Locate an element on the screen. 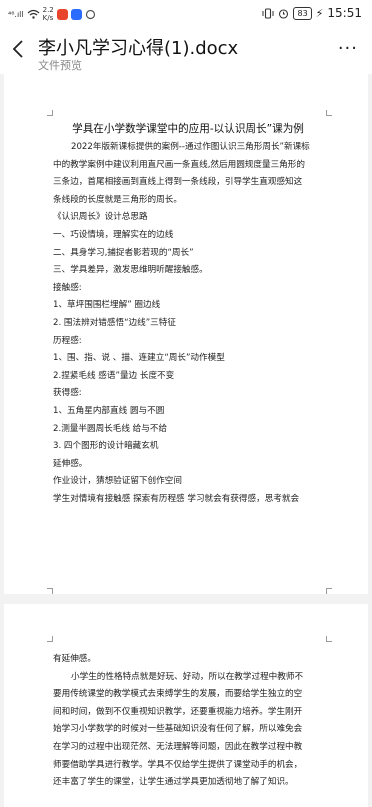  paragraph-line: 接触感: is located at coordinates (67, 287).